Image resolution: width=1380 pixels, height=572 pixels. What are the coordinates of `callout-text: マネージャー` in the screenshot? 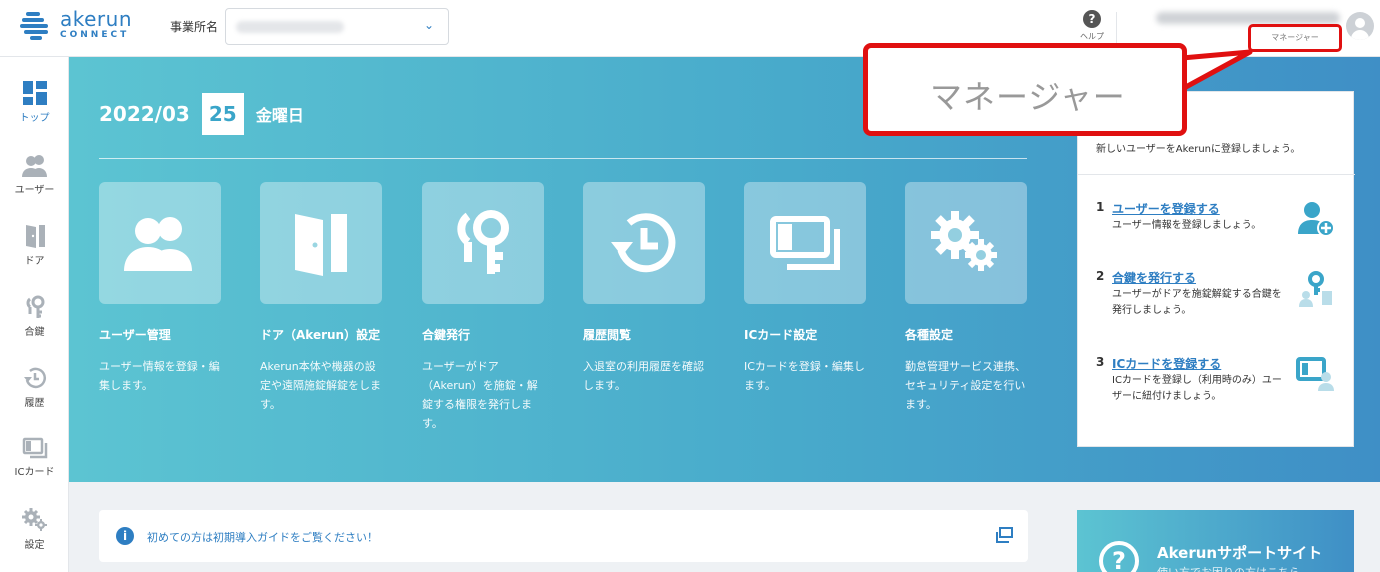 It's located at (1028, 97).